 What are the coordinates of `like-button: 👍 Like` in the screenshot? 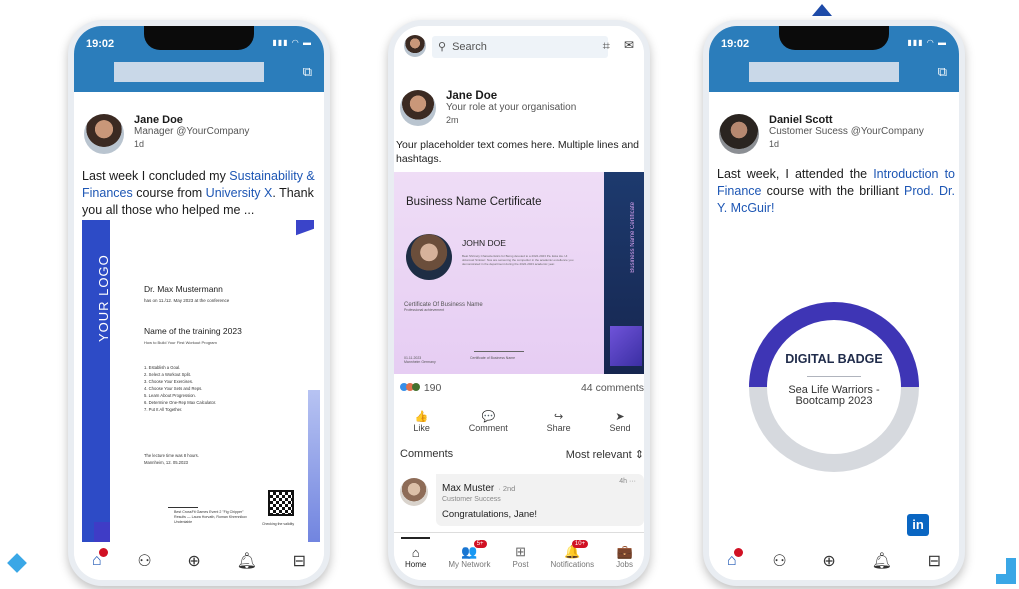 It's located at (421, 421).